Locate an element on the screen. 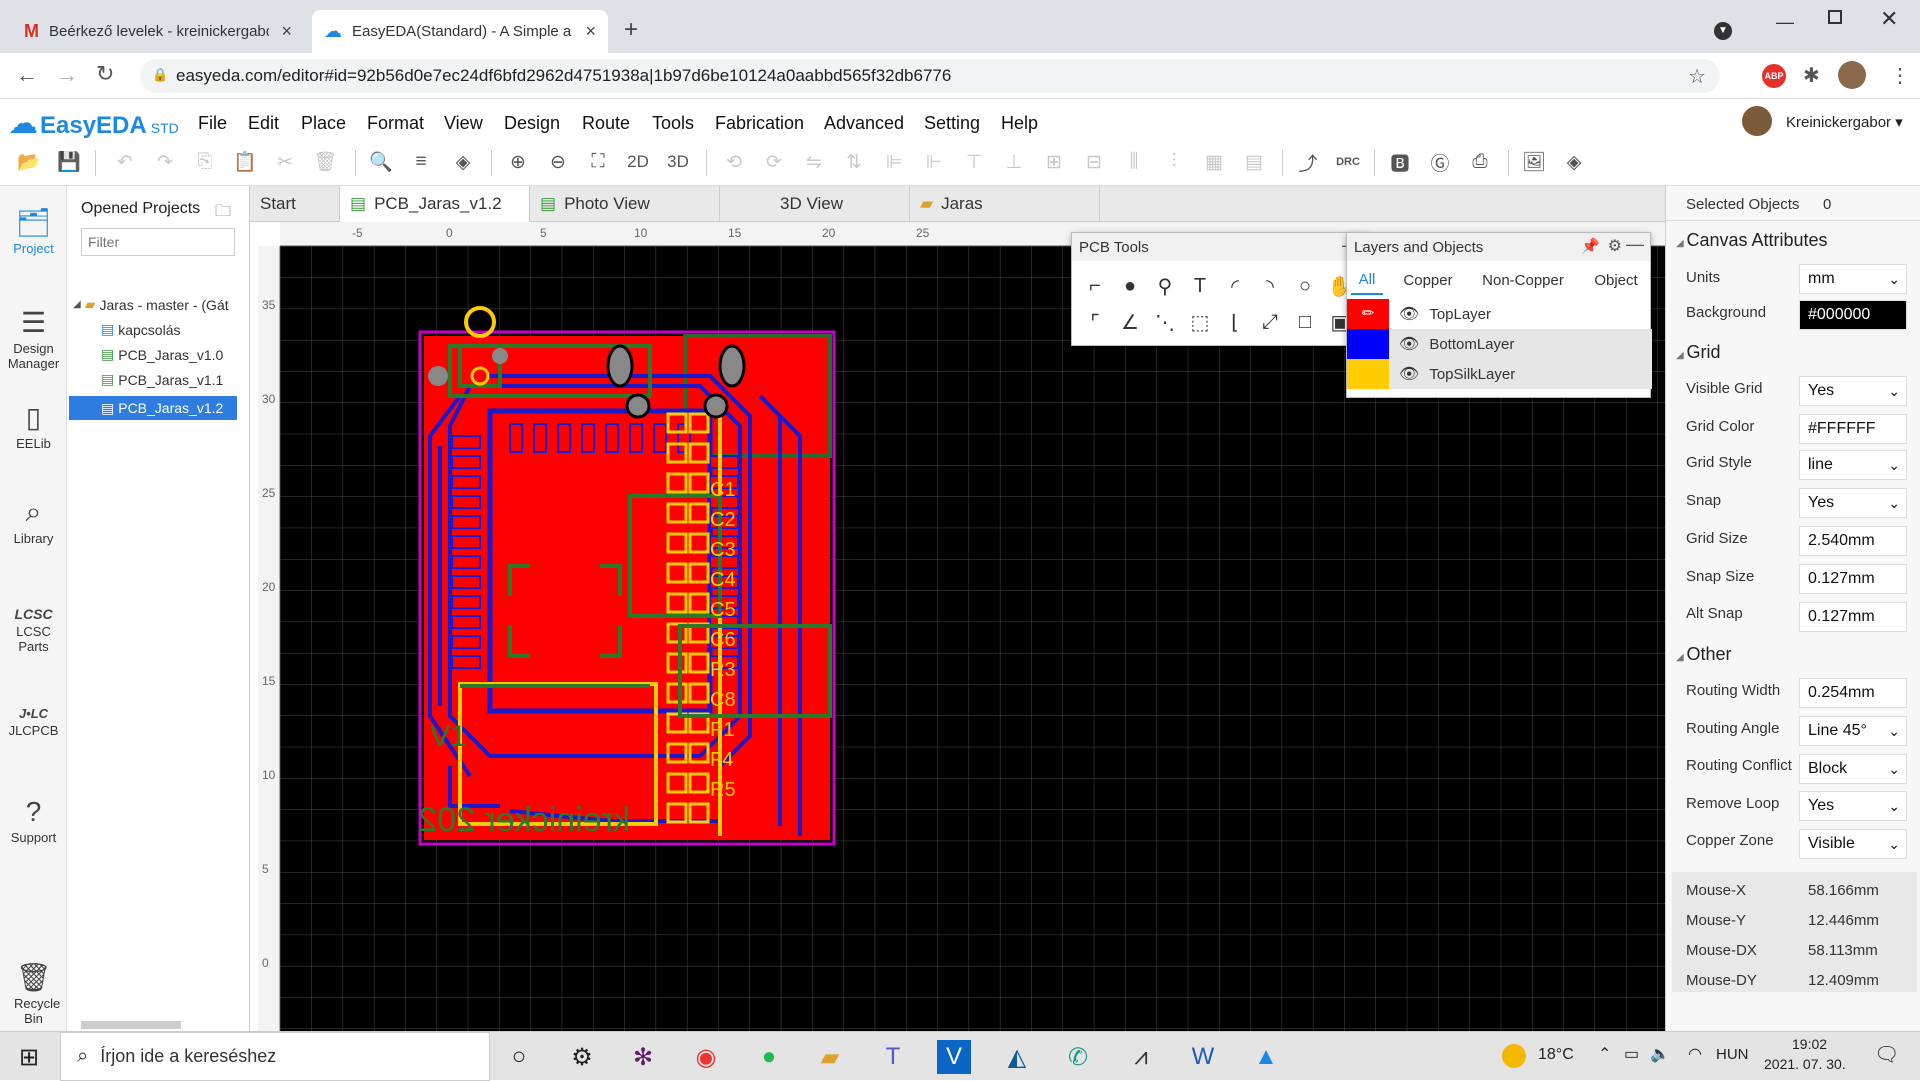  tab-search-icon: ▼ is located at coordinates (1723, 31).